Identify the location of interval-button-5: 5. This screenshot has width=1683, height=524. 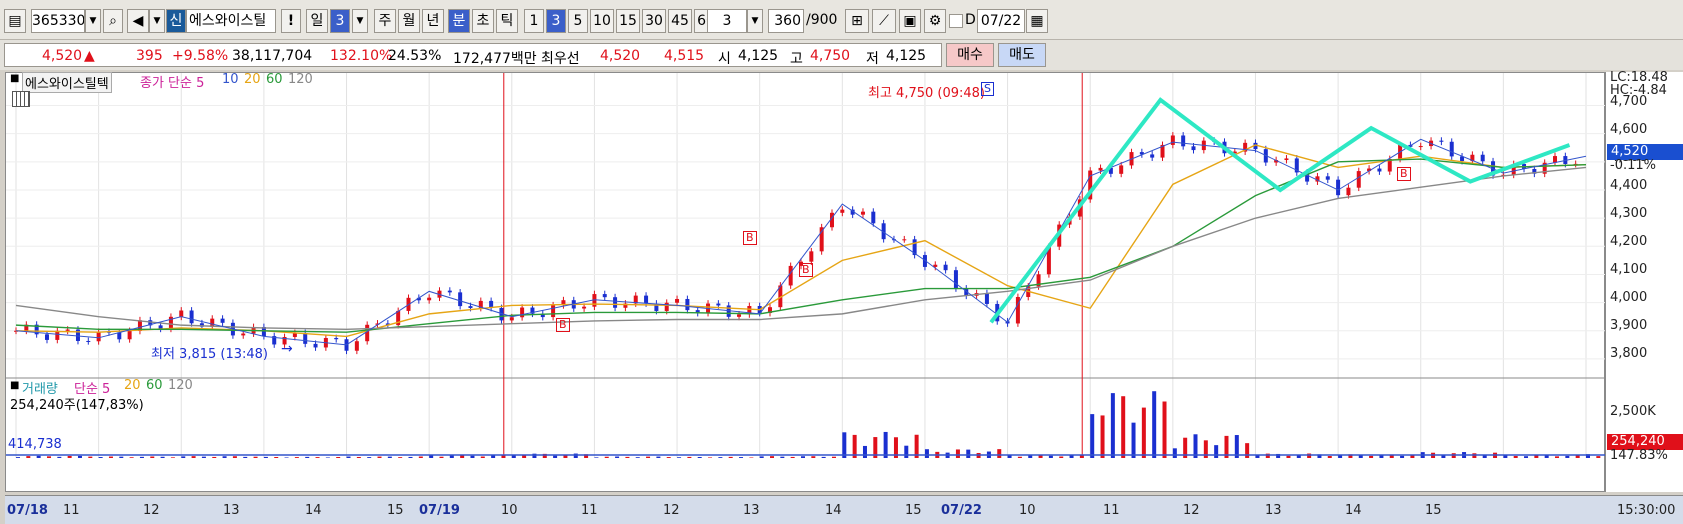
(578, 21).